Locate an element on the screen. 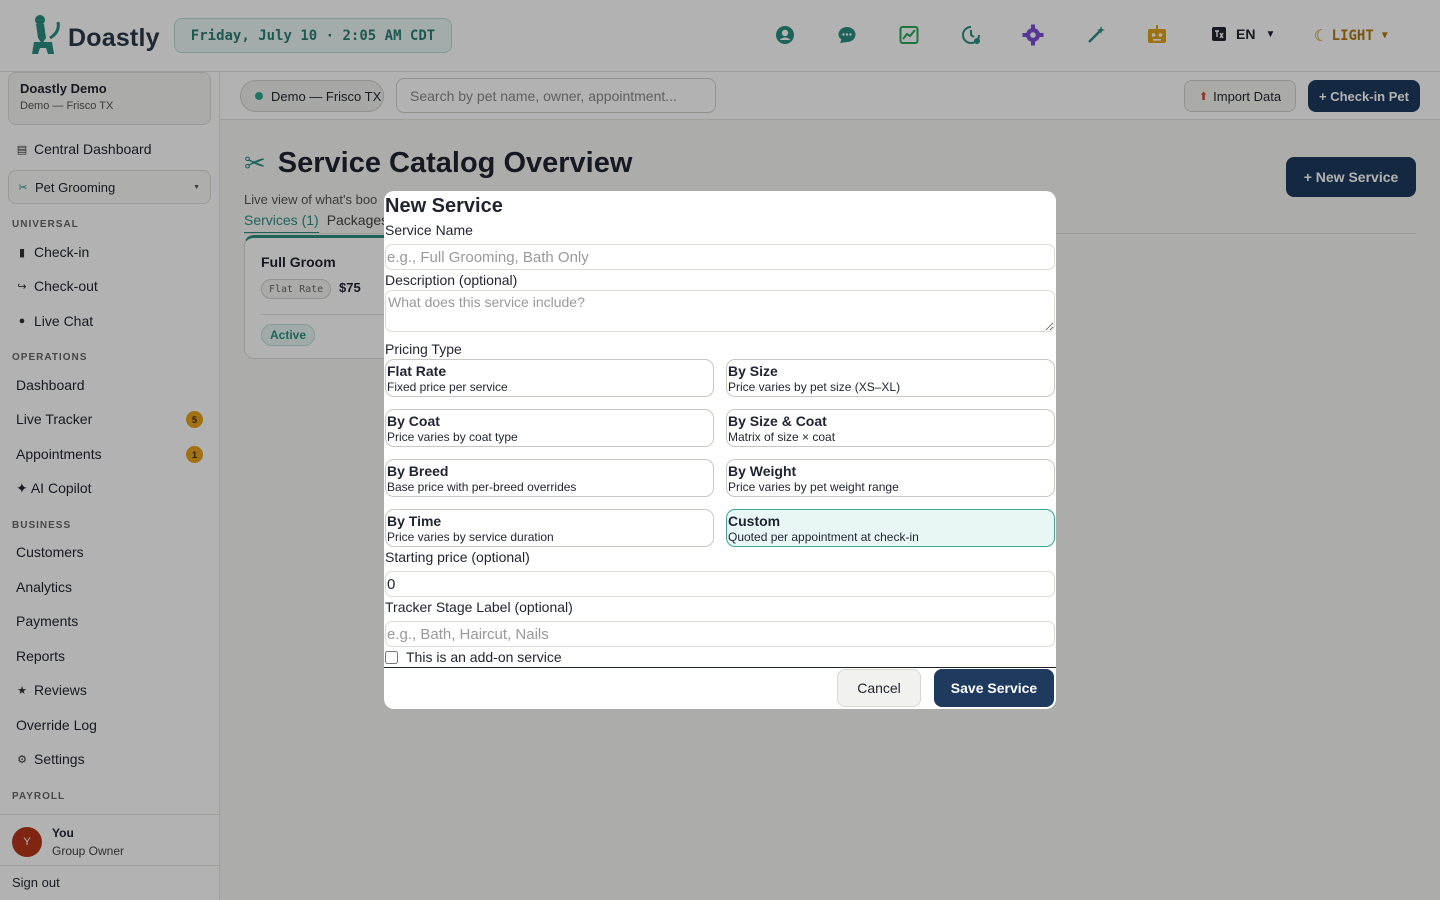  pricing-option-flat-rate: Flat Rate Fixed price per service is located at coordinates (549, 378).